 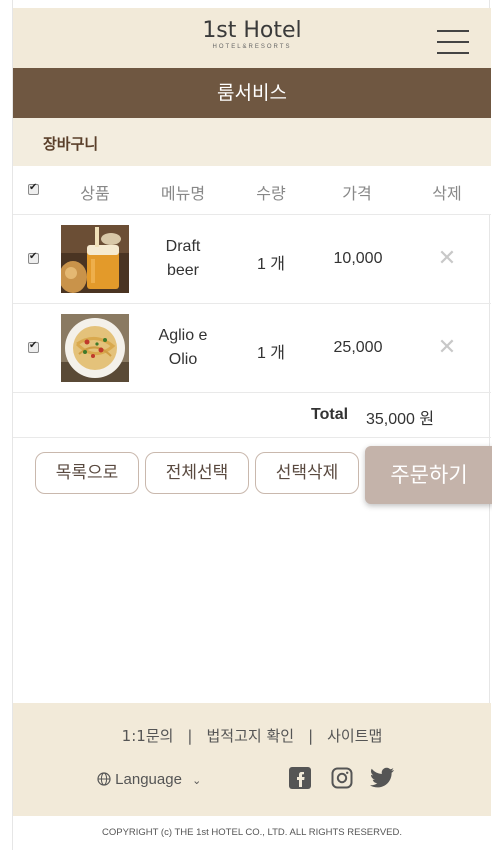 What do you see at coordinates (447, 193) in the screenshot?
I see `col-delete: 삭제` at bounding box center [447, 193].